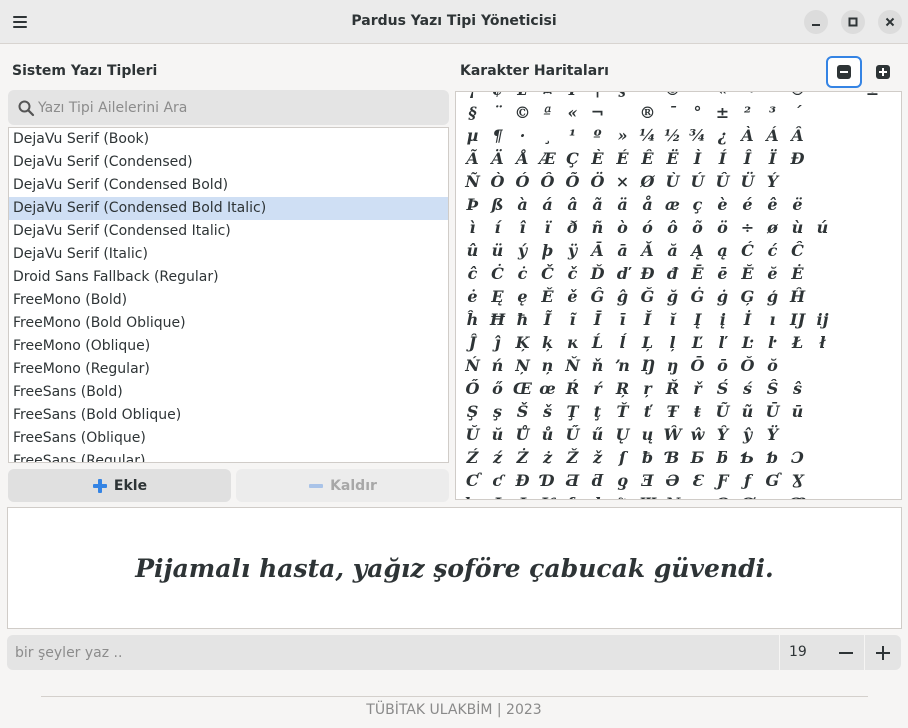 The width and height of the screenshot is (908, 728). Describe the element at coordinates (497, 411) in the screenshot. I see `character-cell: ş` at that location.